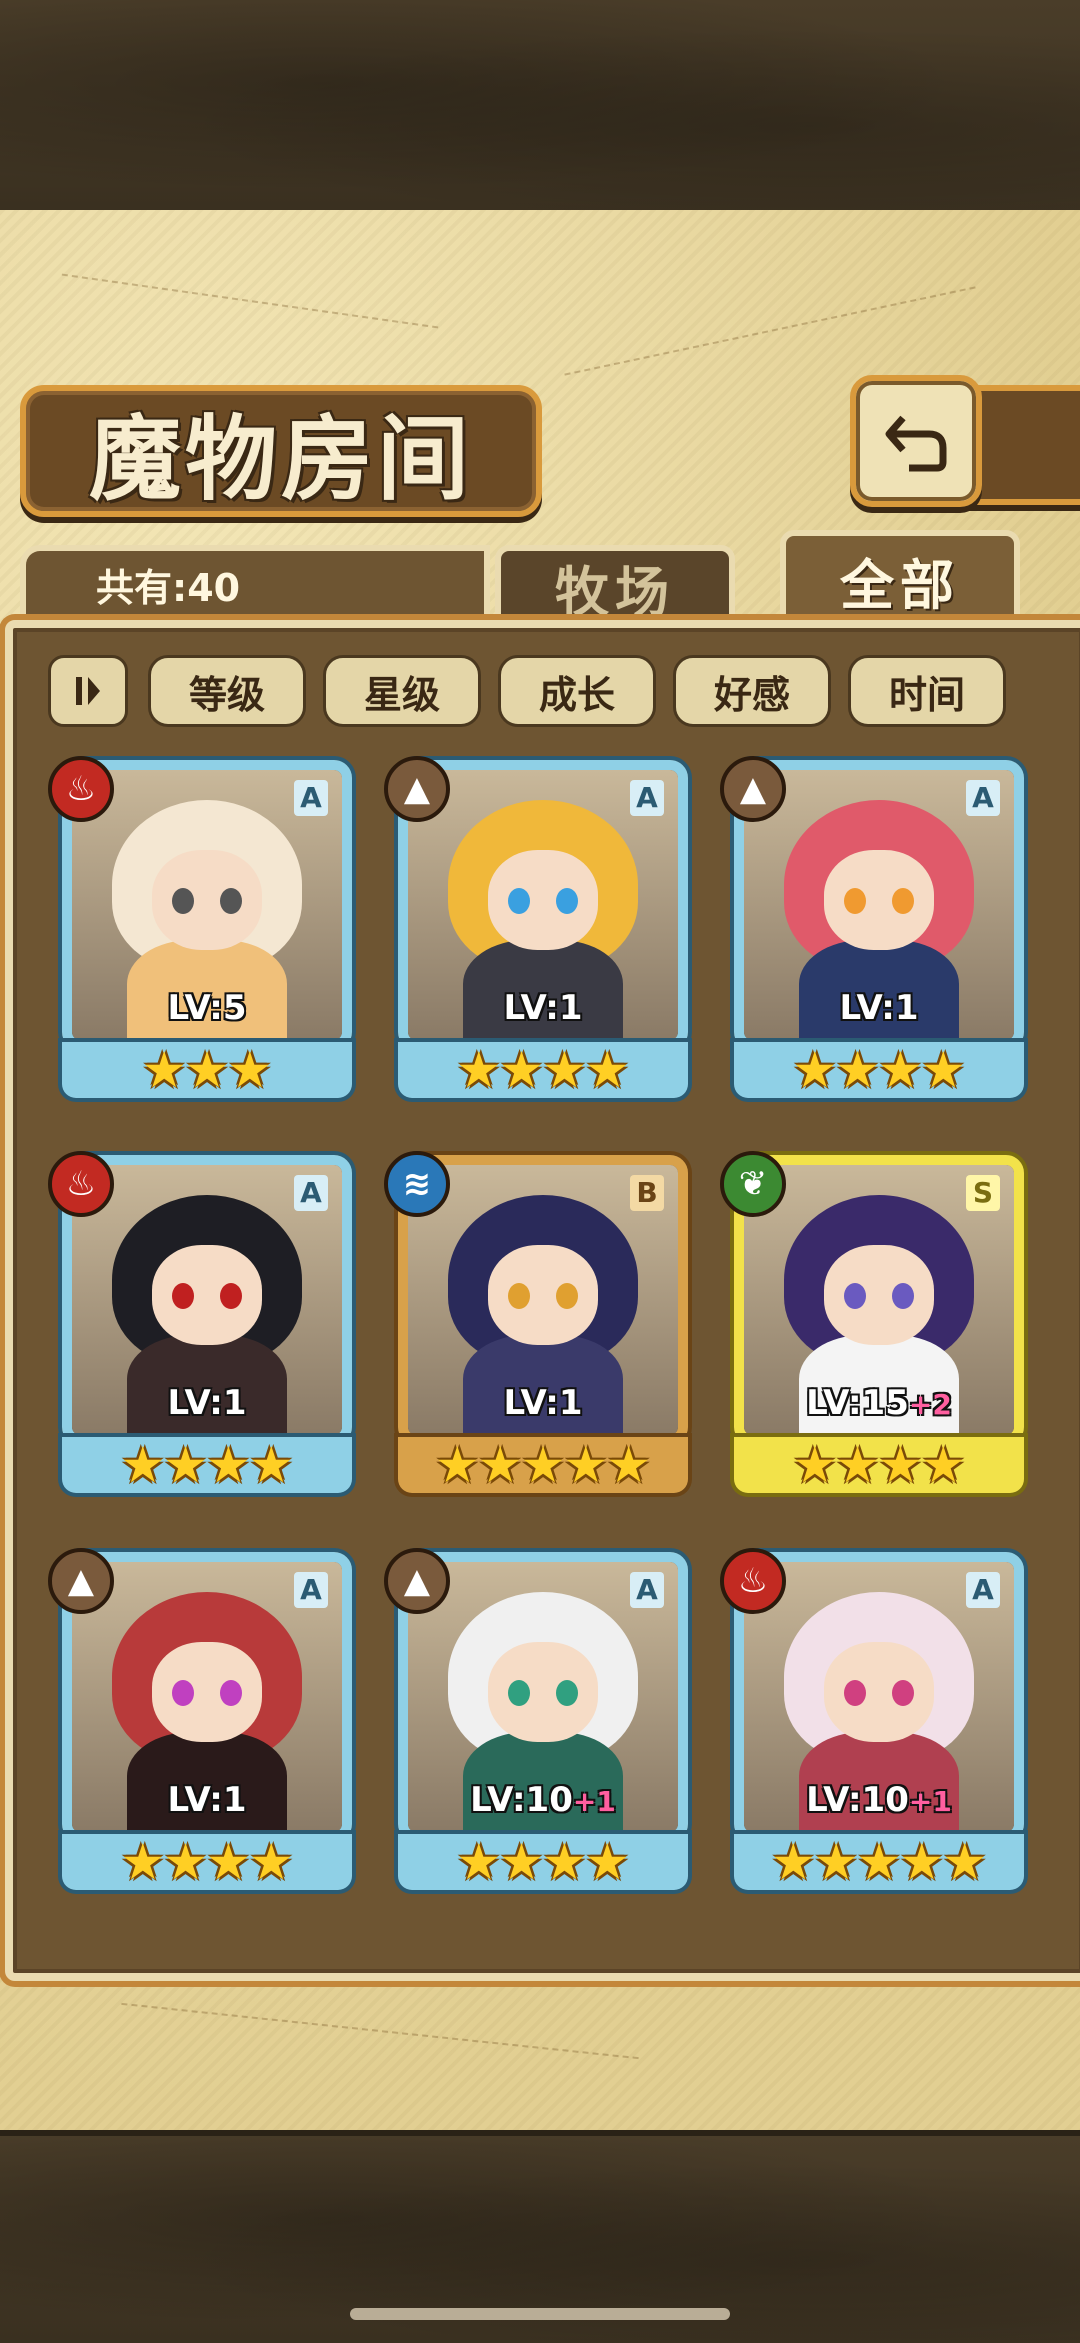 This screenshot has width=1080, height=2343. I want to click on monster-card: B LV:1 ★ ★ ★ ★ ★ ≋, so click(538, 1323).